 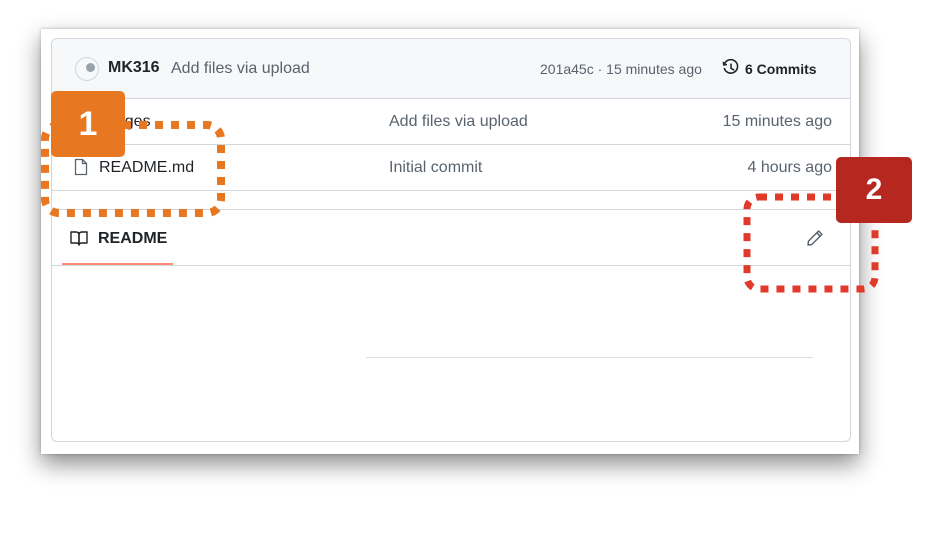 I want to click on callout-badge-1: 1, so click(x=88, y=124).